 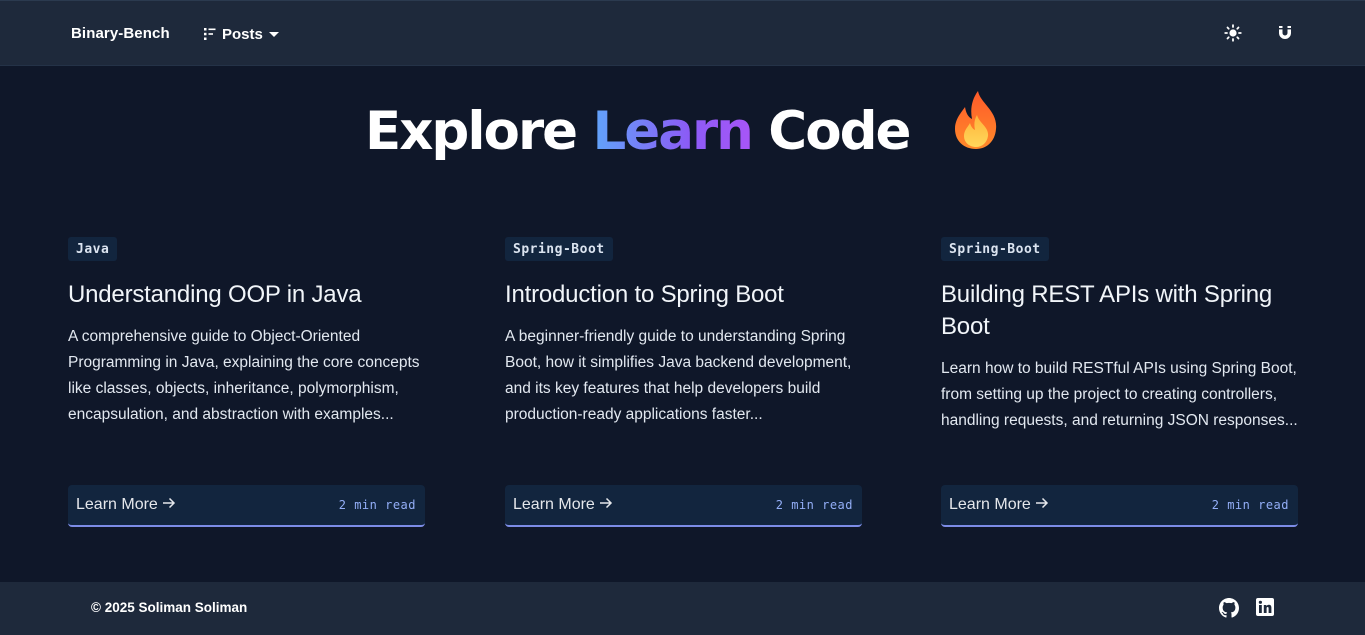 I want to click on hero-word-explore: Explore, so click(x=471, y=131).